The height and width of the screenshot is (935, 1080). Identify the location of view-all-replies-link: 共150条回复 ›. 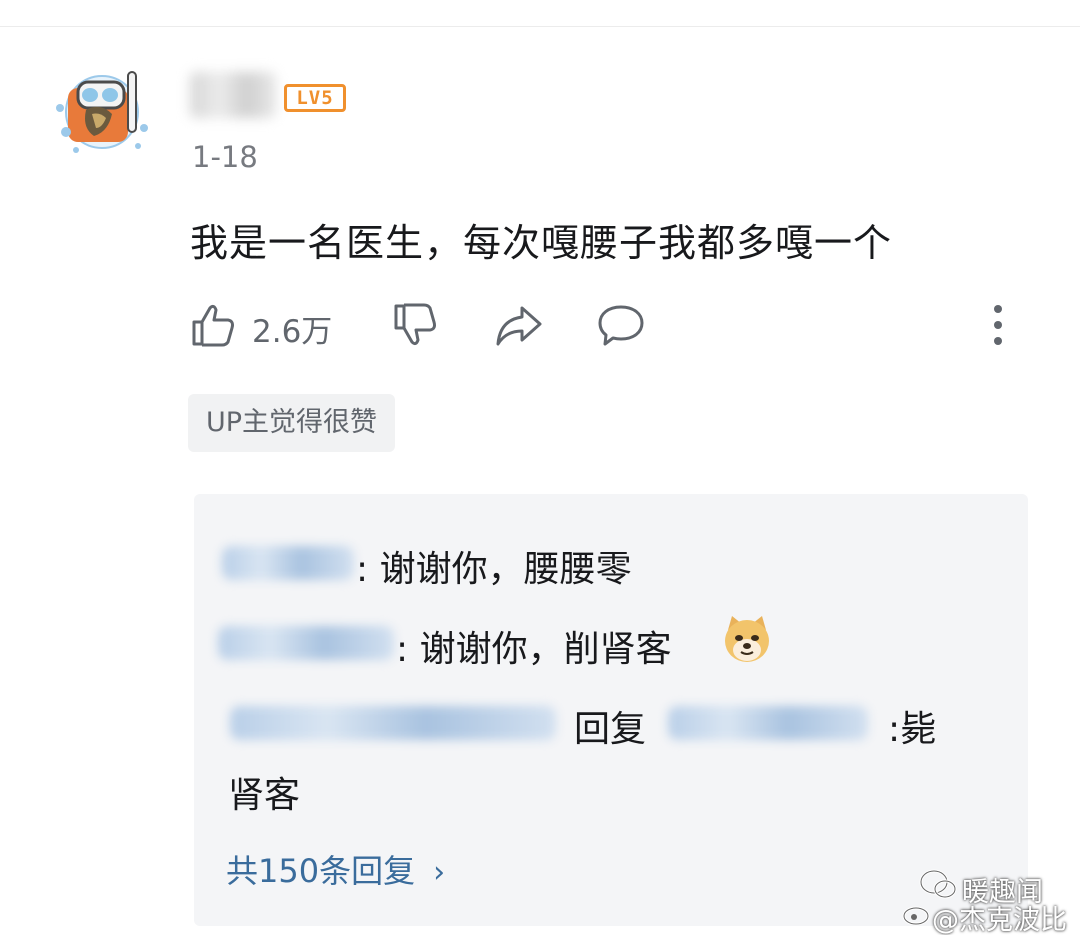
(335, 869).